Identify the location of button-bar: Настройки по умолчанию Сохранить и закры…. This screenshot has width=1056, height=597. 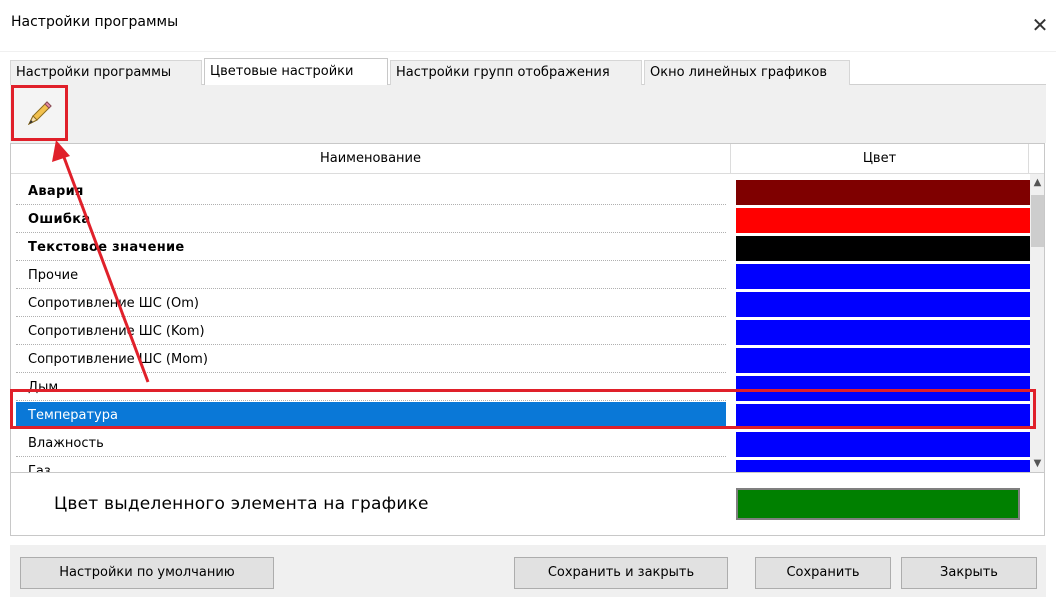
(528, 571).